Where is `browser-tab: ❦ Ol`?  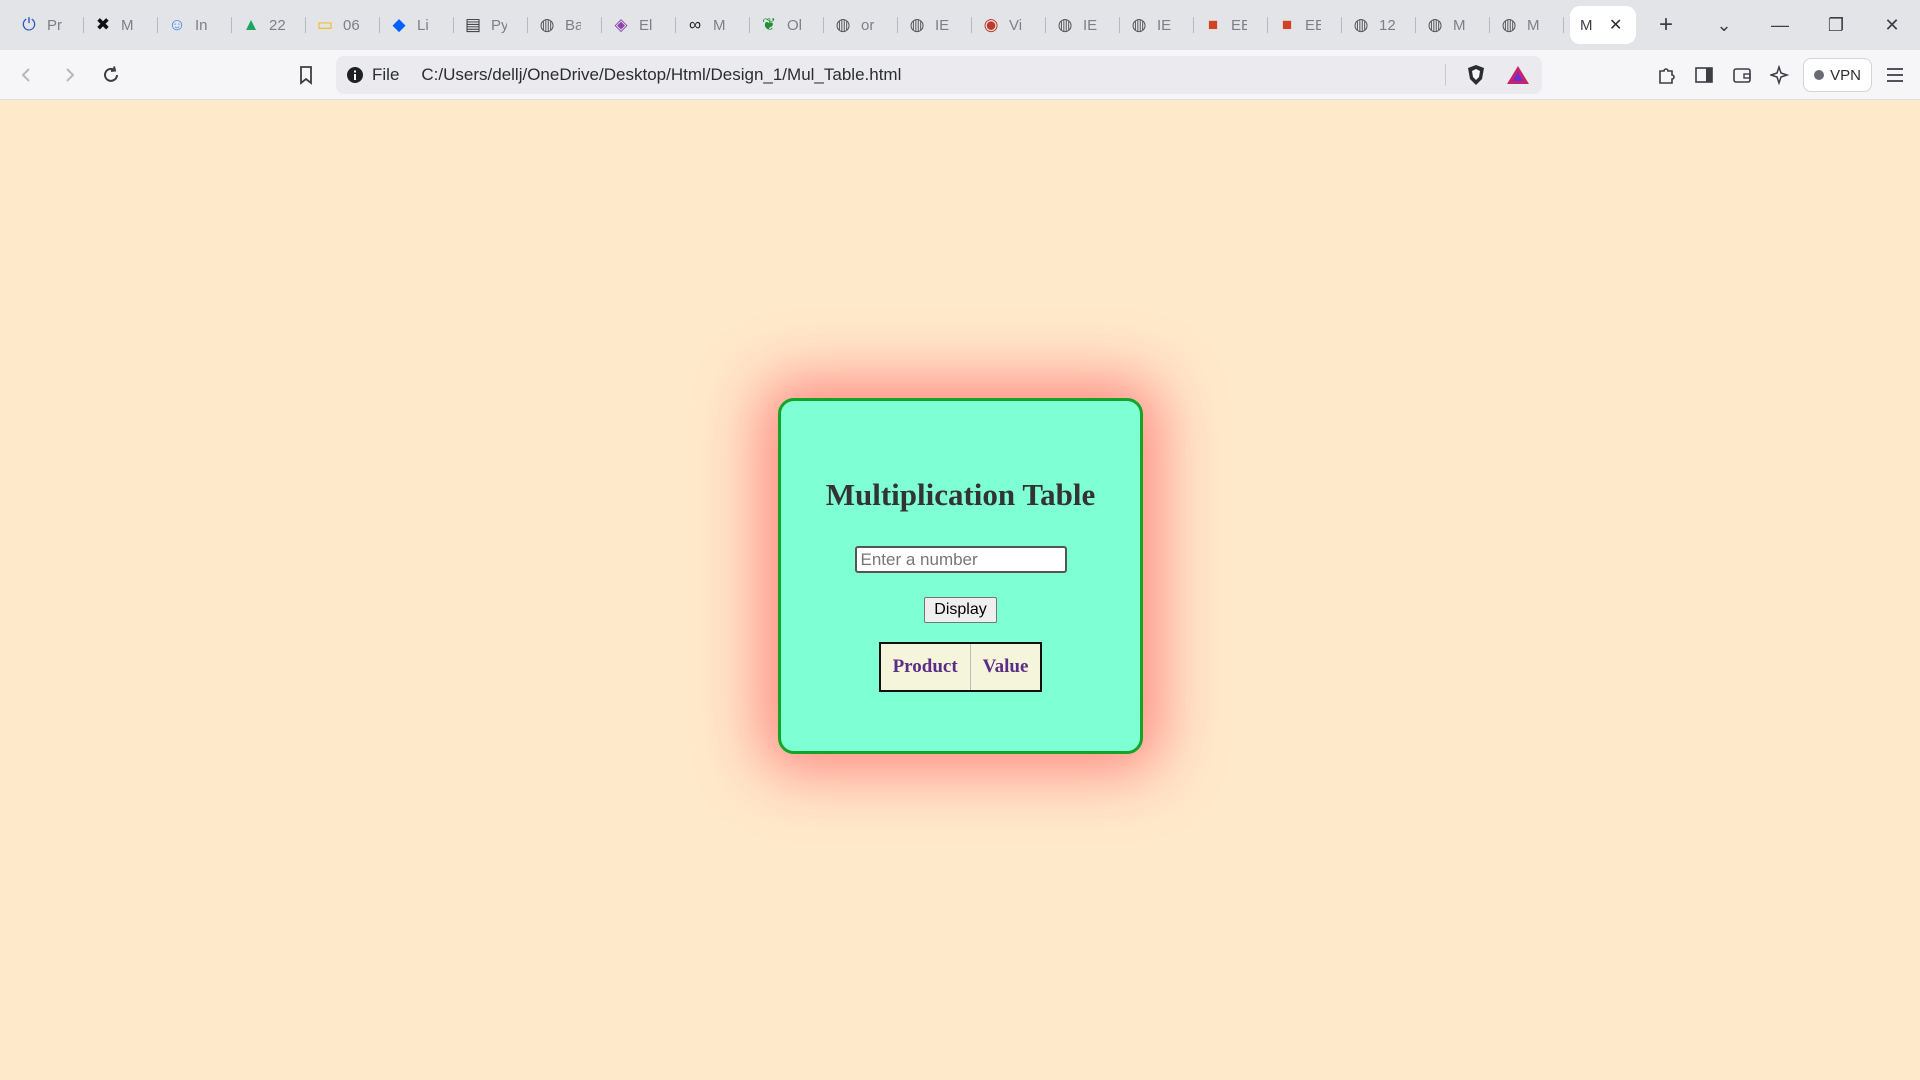
browser-tab: ❦ Ol is located at coordinates (787, 25).